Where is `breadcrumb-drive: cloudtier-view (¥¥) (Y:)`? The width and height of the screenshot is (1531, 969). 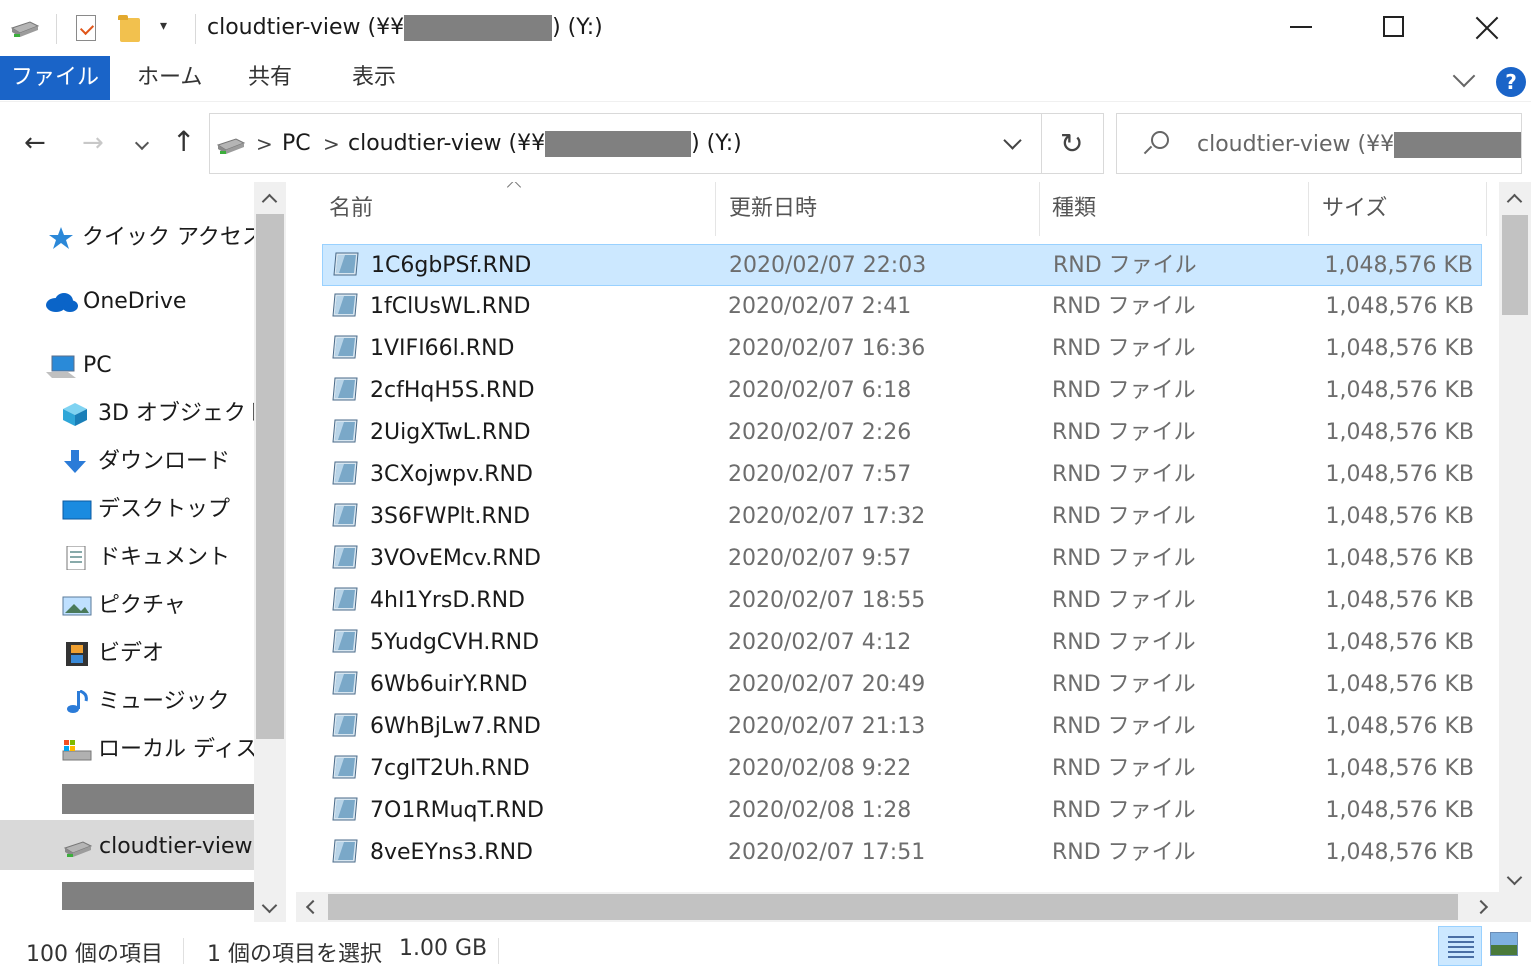 breadcrumb-drive: cloudtier-view (¥¥) (Y:) is located at coordinates (545, 144).